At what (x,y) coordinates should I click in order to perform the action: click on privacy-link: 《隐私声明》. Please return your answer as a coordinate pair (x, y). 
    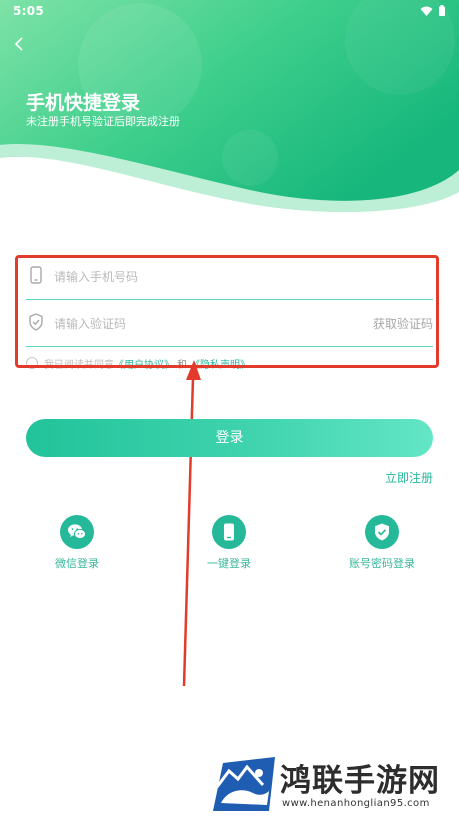
    Looking at the image, I should click on (220, 363).